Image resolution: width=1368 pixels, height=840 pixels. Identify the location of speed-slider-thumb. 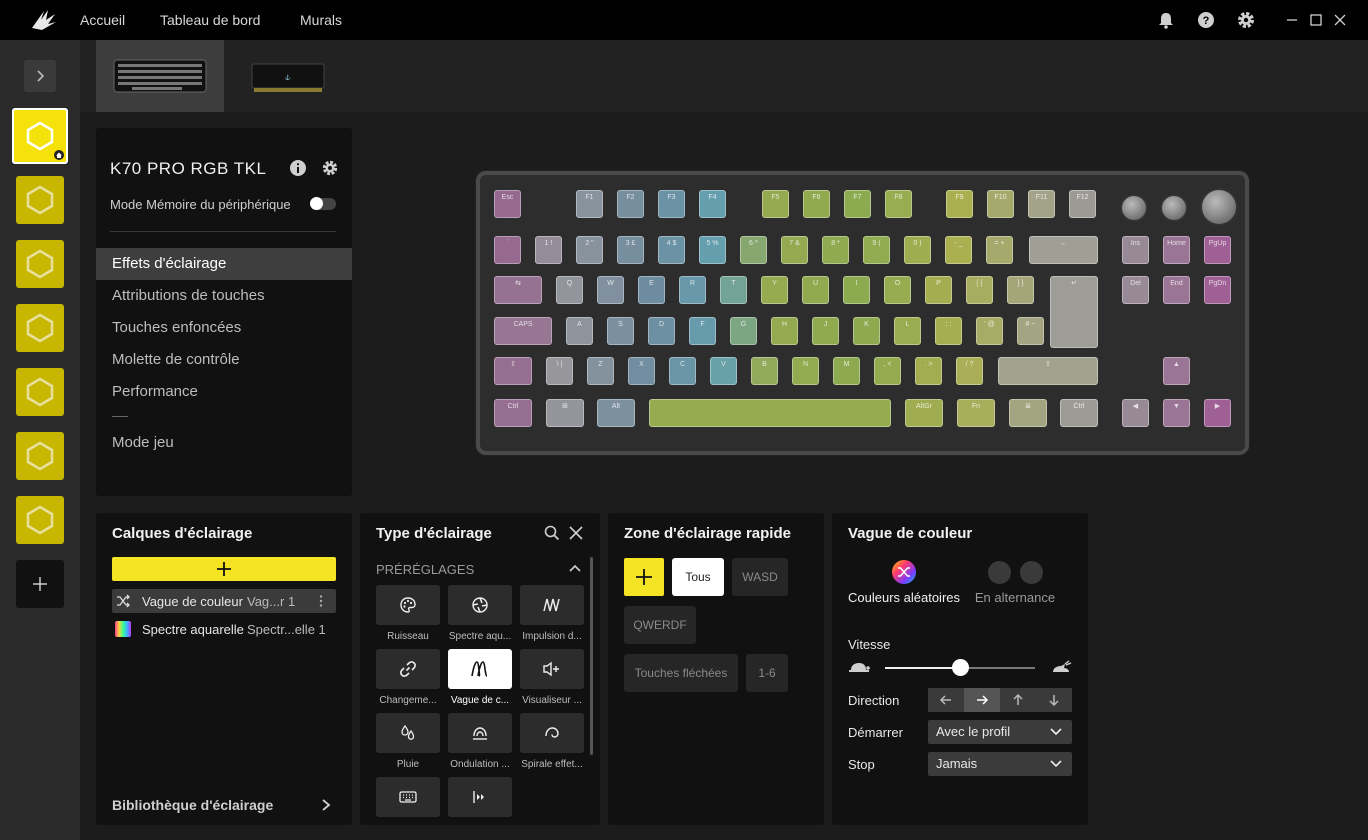
(960, 667).